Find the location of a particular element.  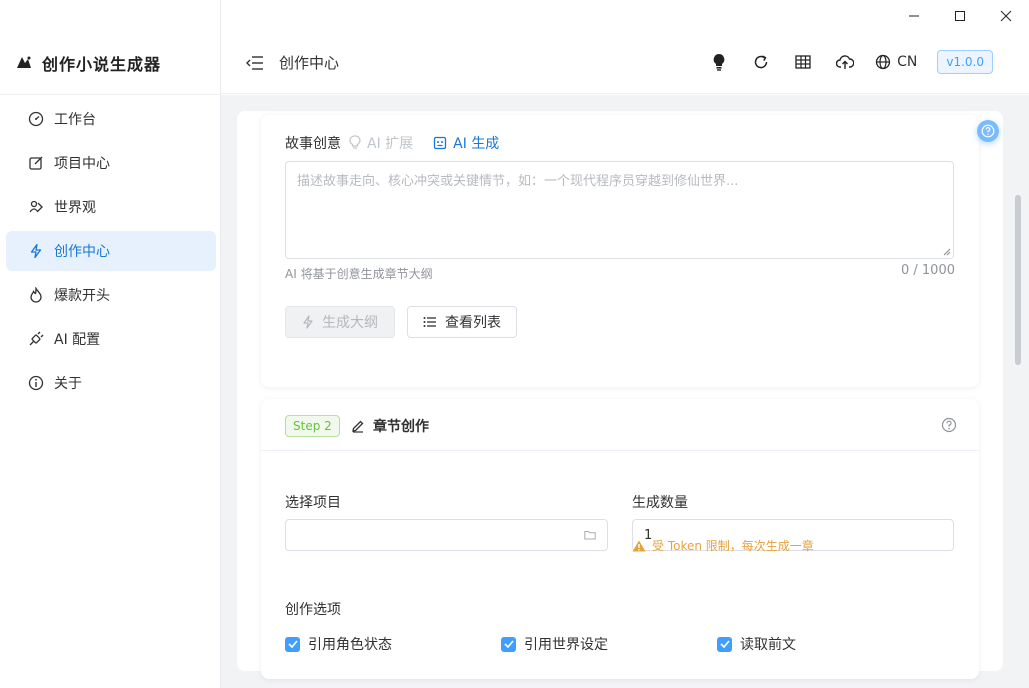

language-label: CN is located at coordinates (907, 62).